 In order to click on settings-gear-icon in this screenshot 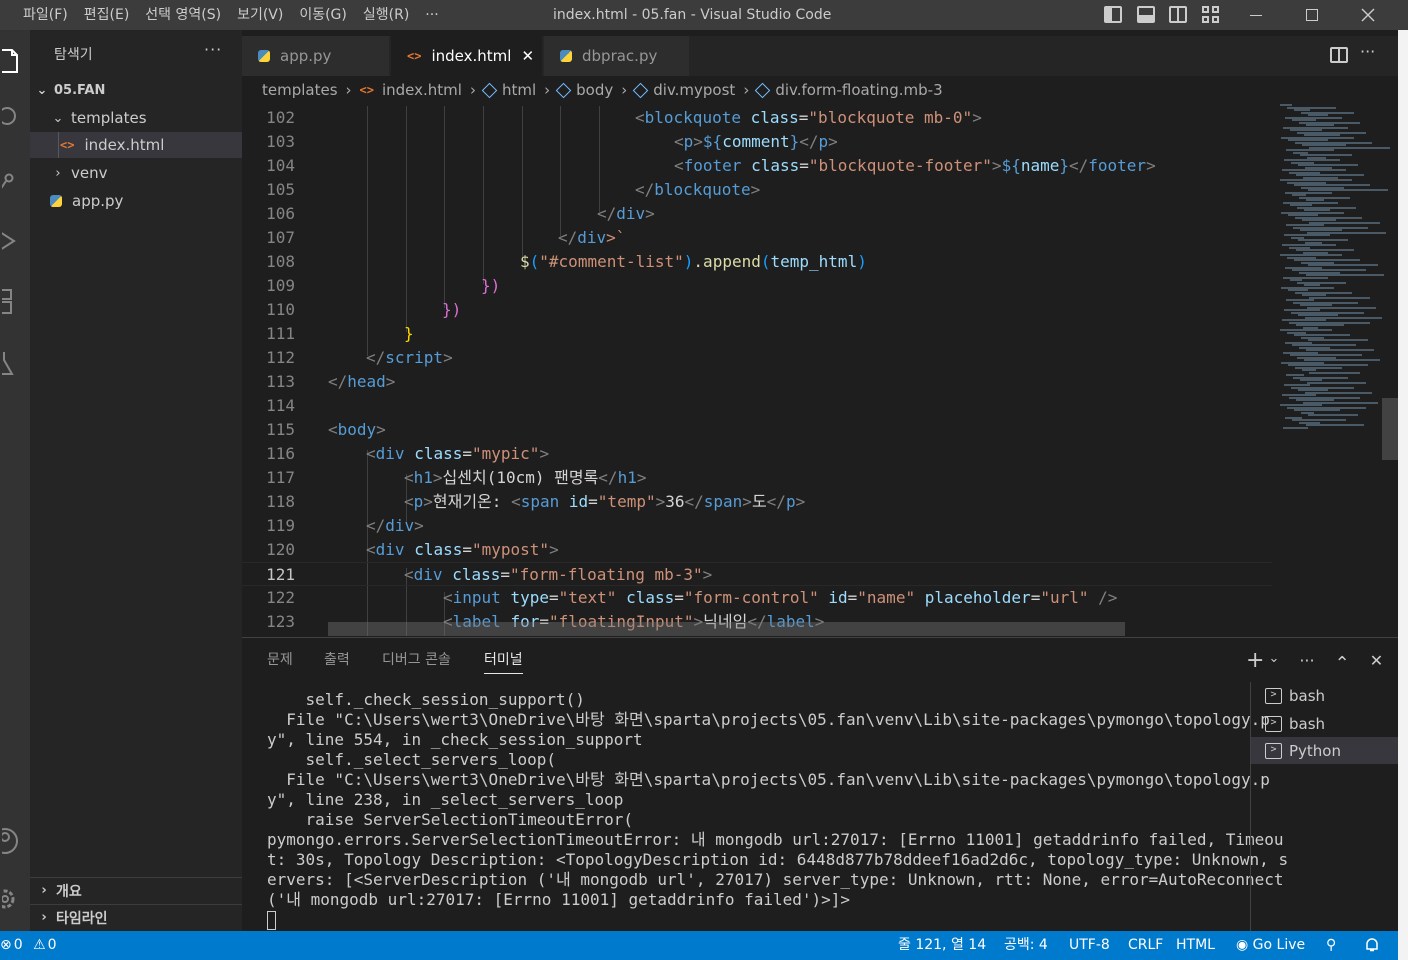, I will do `click(15, 899)`.